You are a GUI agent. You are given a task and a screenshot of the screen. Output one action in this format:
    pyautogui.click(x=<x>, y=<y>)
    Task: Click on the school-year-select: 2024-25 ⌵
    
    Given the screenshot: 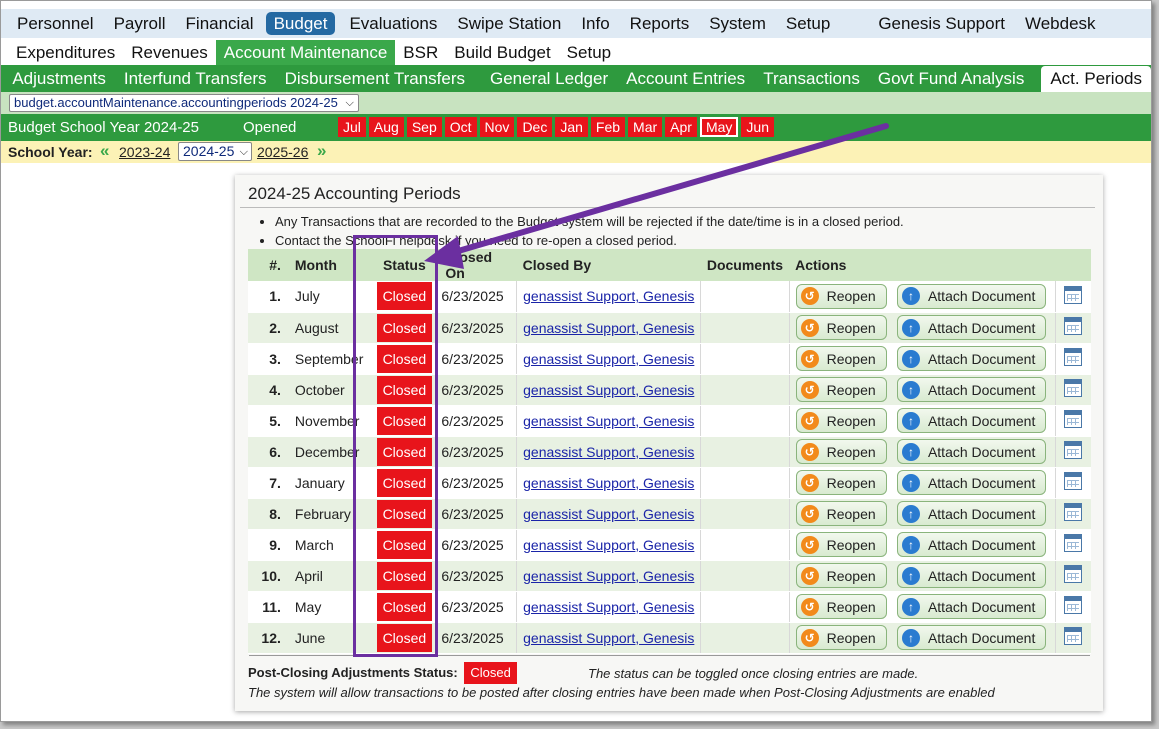 What is the action you would take?
    pyautogui.click(x=215, y=151)
    